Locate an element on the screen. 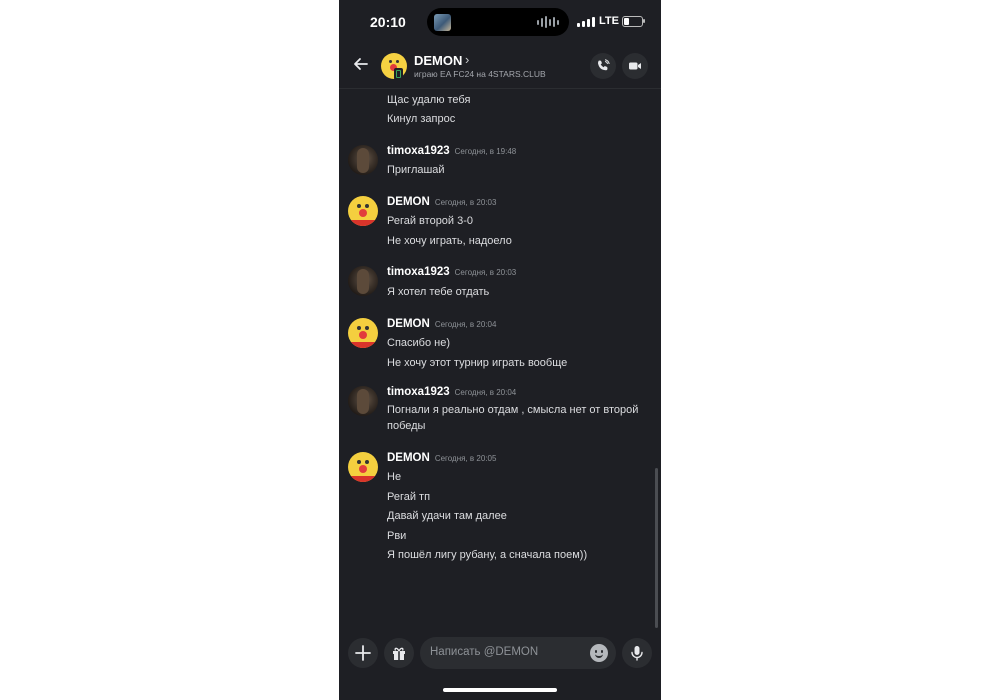  attach-button is located at coordinates (363, 653).